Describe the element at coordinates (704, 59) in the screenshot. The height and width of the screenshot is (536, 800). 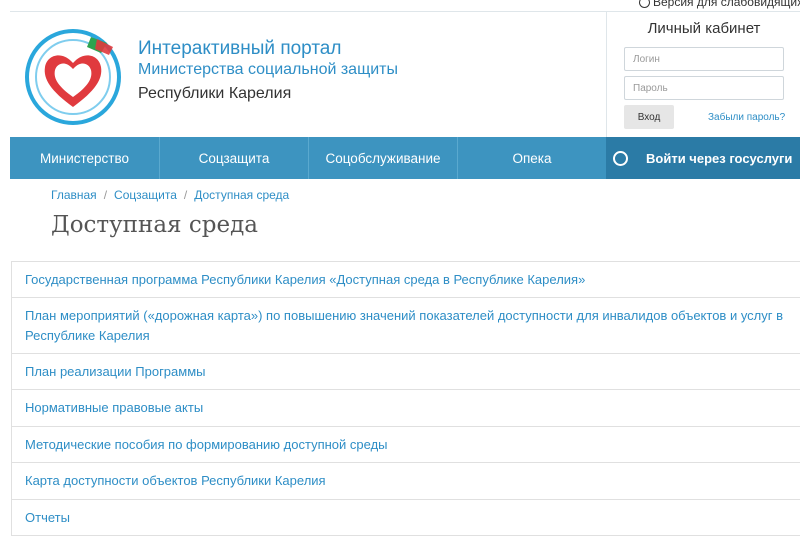
I see `login-field` at that location.